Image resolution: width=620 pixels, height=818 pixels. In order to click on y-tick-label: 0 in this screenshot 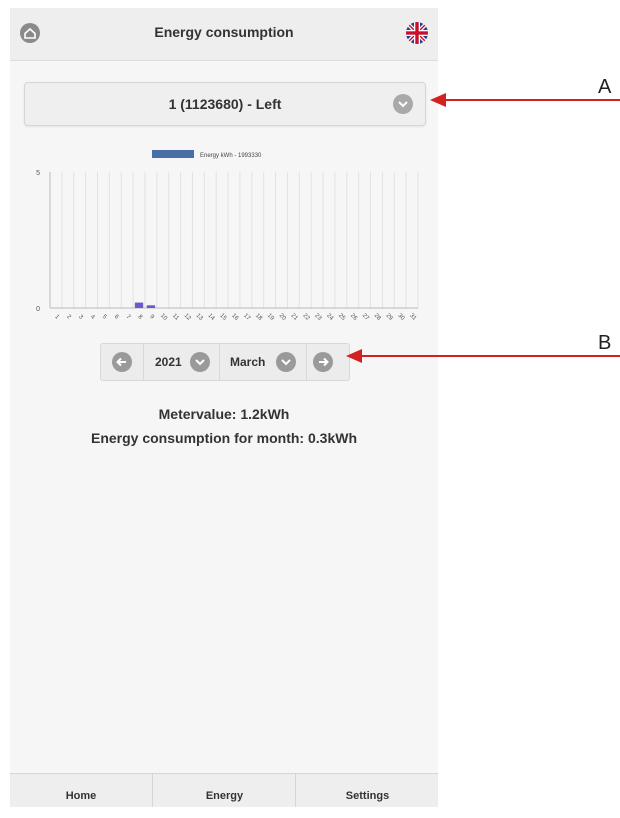, I will do `click(38, 309)`.